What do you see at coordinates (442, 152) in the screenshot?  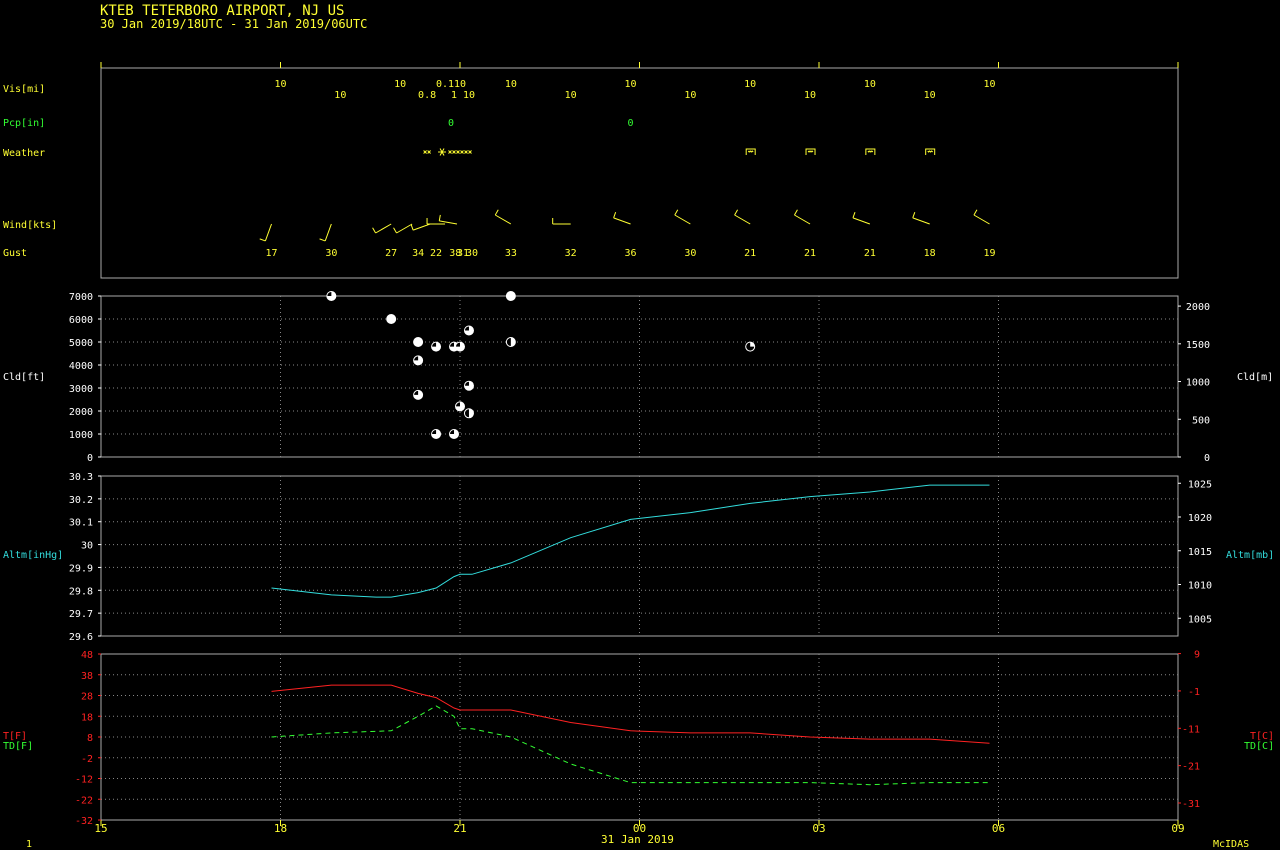 I see `snow-weather-symbol` at bounding box center [442, 152].